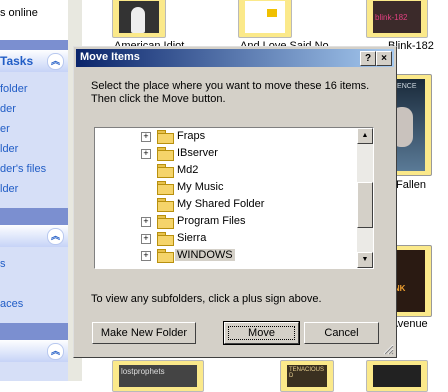 The image size is (448, 392). I want to click on help-button: ?, so click(368, 58).